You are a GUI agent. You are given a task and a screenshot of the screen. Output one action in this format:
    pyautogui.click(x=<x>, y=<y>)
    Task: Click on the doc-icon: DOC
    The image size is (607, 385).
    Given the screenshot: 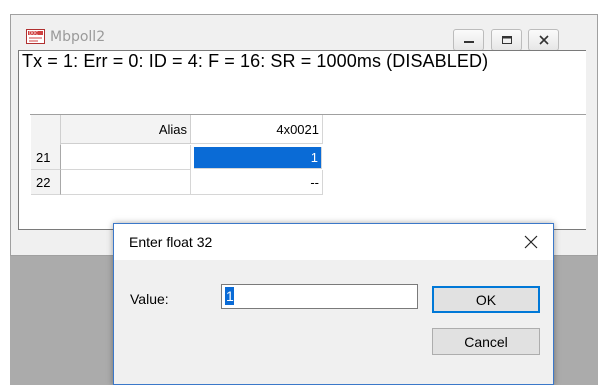 What is the action you would take?
    pyautogui.click(x=35, y=36)
    